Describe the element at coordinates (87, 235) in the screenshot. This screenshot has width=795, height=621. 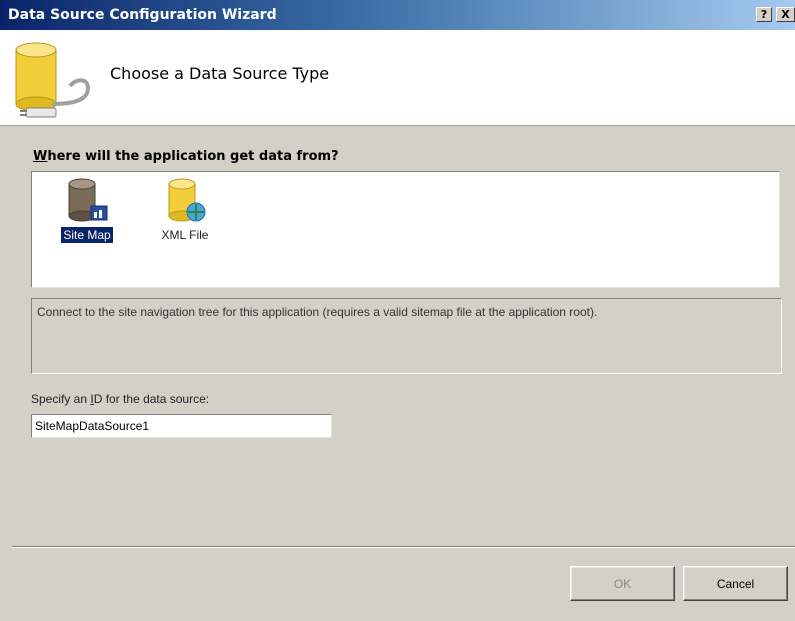
I see `source-item-label: Site Map` at that location.